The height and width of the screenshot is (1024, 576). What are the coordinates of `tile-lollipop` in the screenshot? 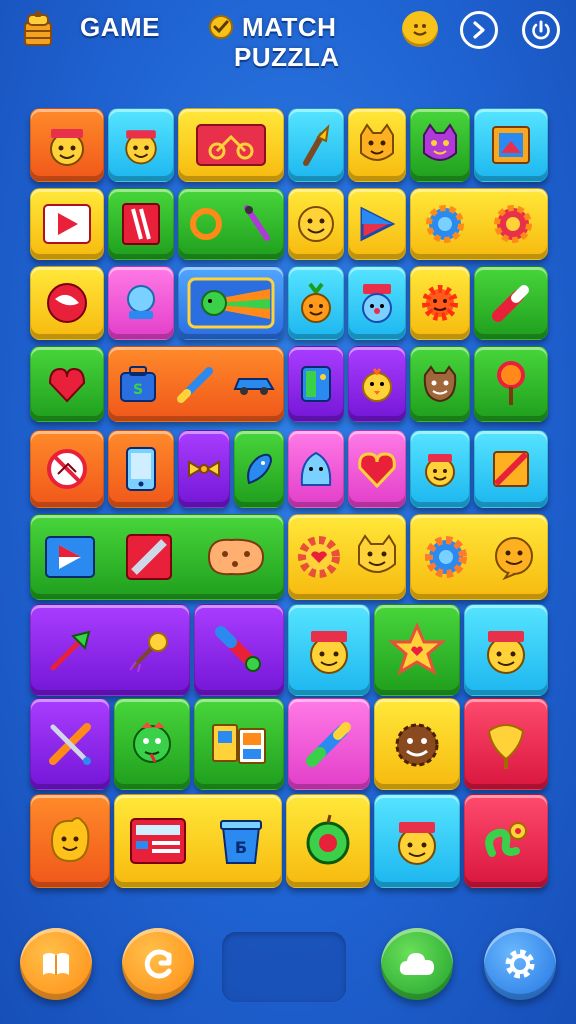 It's located at (511, 384).